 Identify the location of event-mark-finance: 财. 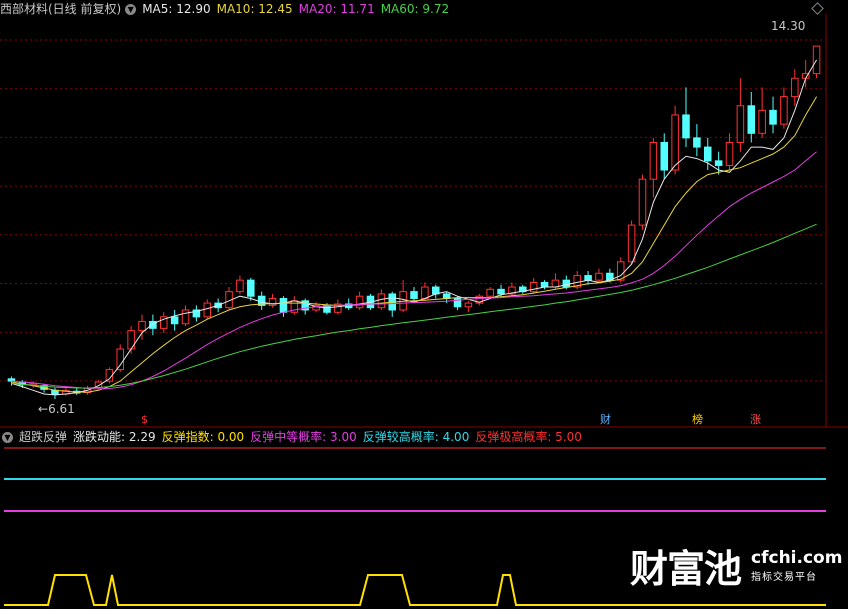
(605, 419).